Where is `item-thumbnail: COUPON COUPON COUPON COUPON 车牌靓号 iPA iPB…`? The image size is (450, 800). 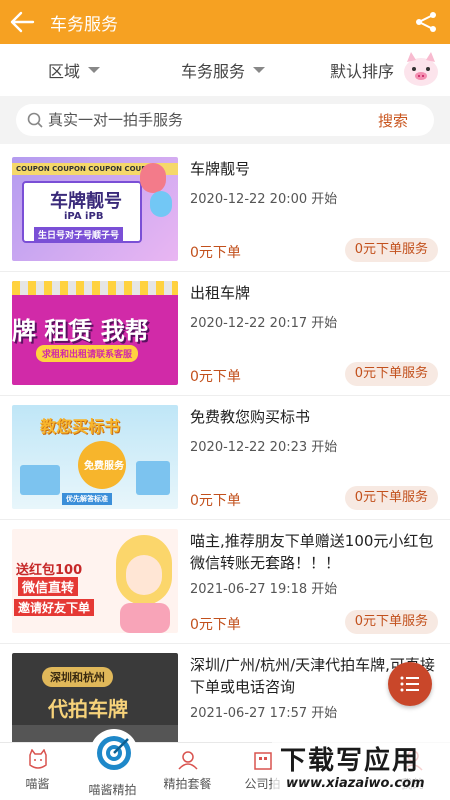
item-thumbnail: COUPON COUPON COUPON COUPON 车牌靓号 iPA iPB… is located at coordinates (95, 209).